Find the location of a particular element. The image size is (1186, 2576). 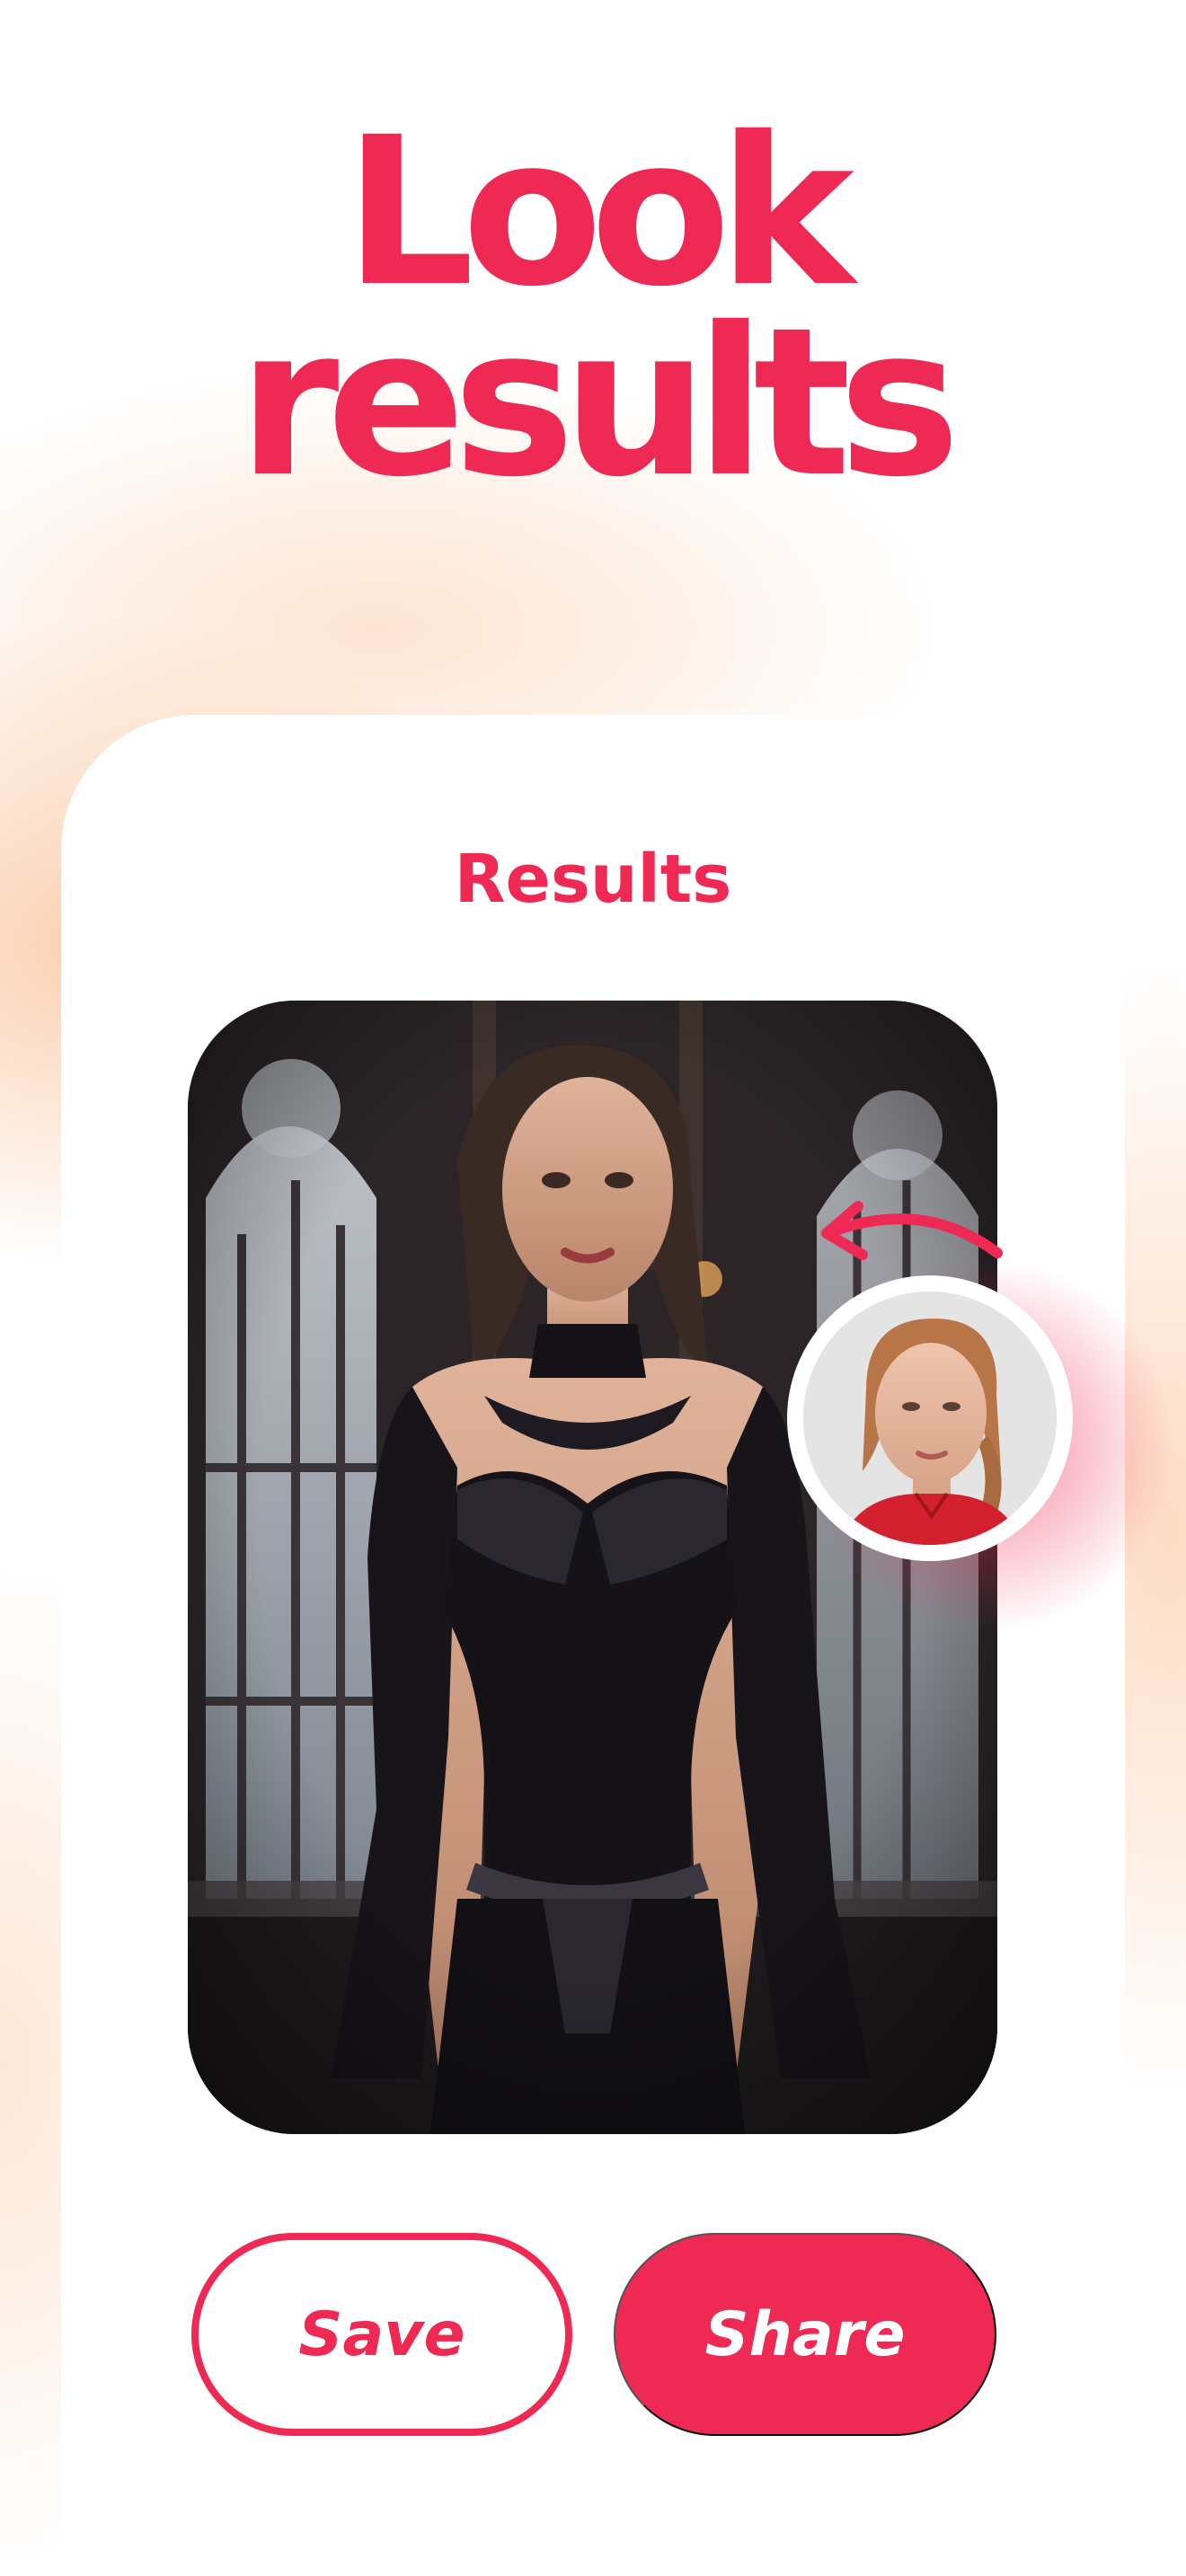

hero-title-line-1: Look is located at coordinates (598, 212).